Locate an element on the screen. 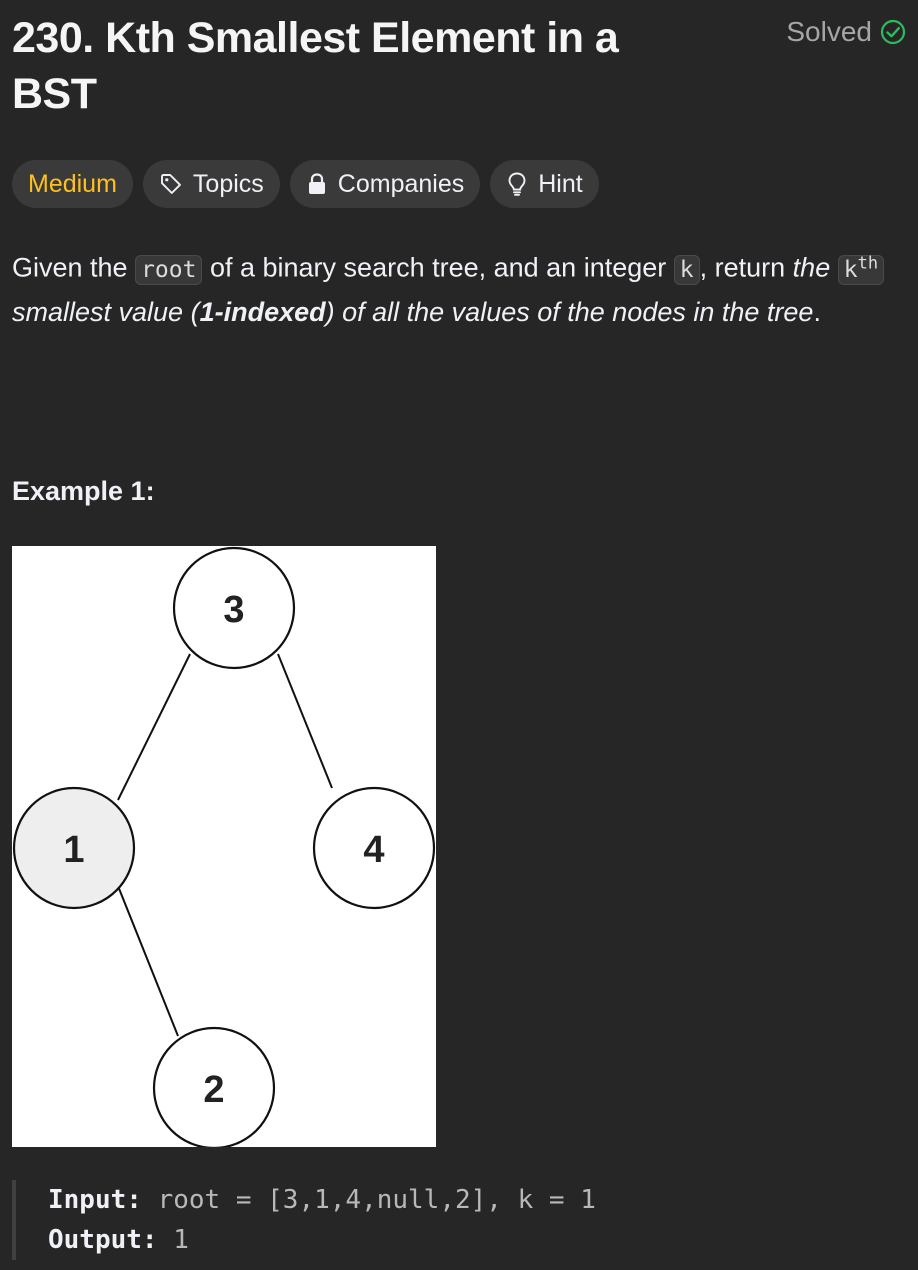 The image size is (918, 1270). description-text: , return is located at coordinates (746, 267).